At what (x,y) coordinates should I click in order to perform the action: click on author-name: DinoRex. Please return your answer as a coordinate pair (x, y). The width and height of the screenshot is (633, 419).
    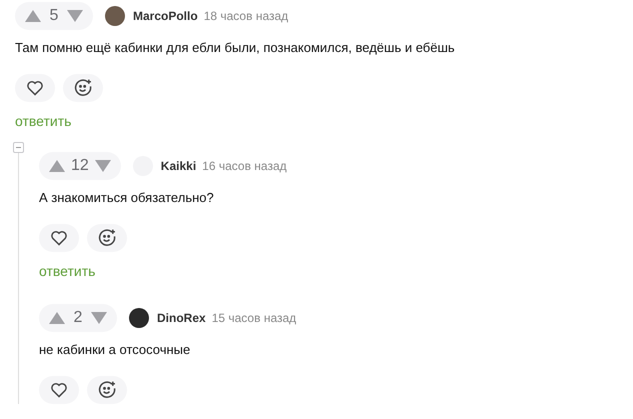
    Looking at the image, I should click on (181, 318).